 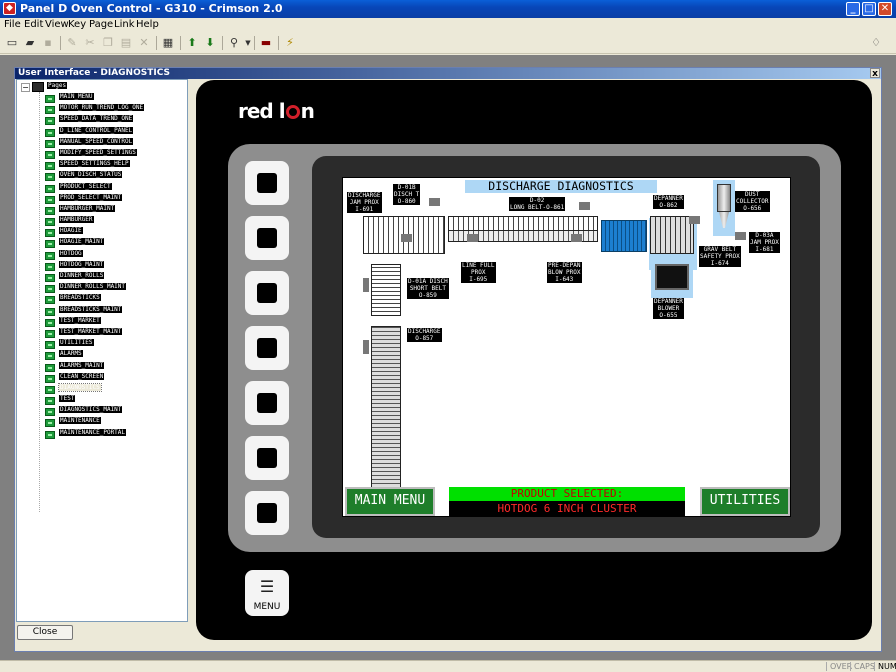 I want to click on tree-item: HAMBURGER, so click(x=69, y=221).